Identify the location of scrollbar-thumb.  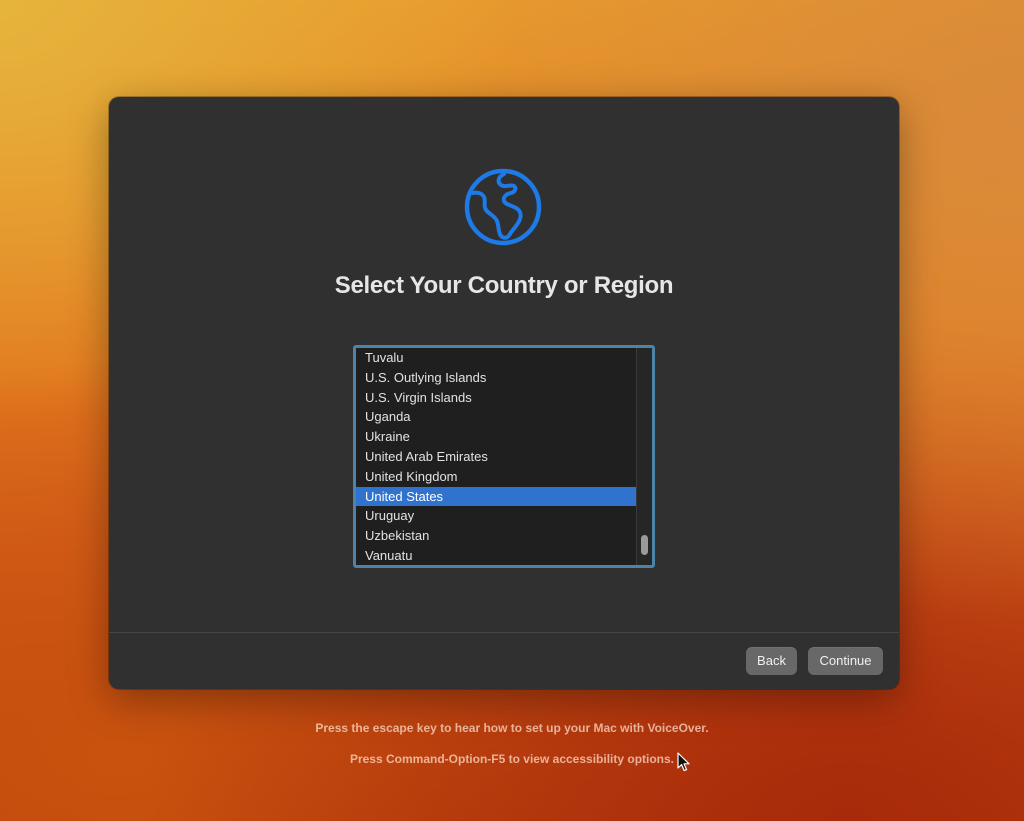
(644, 545).